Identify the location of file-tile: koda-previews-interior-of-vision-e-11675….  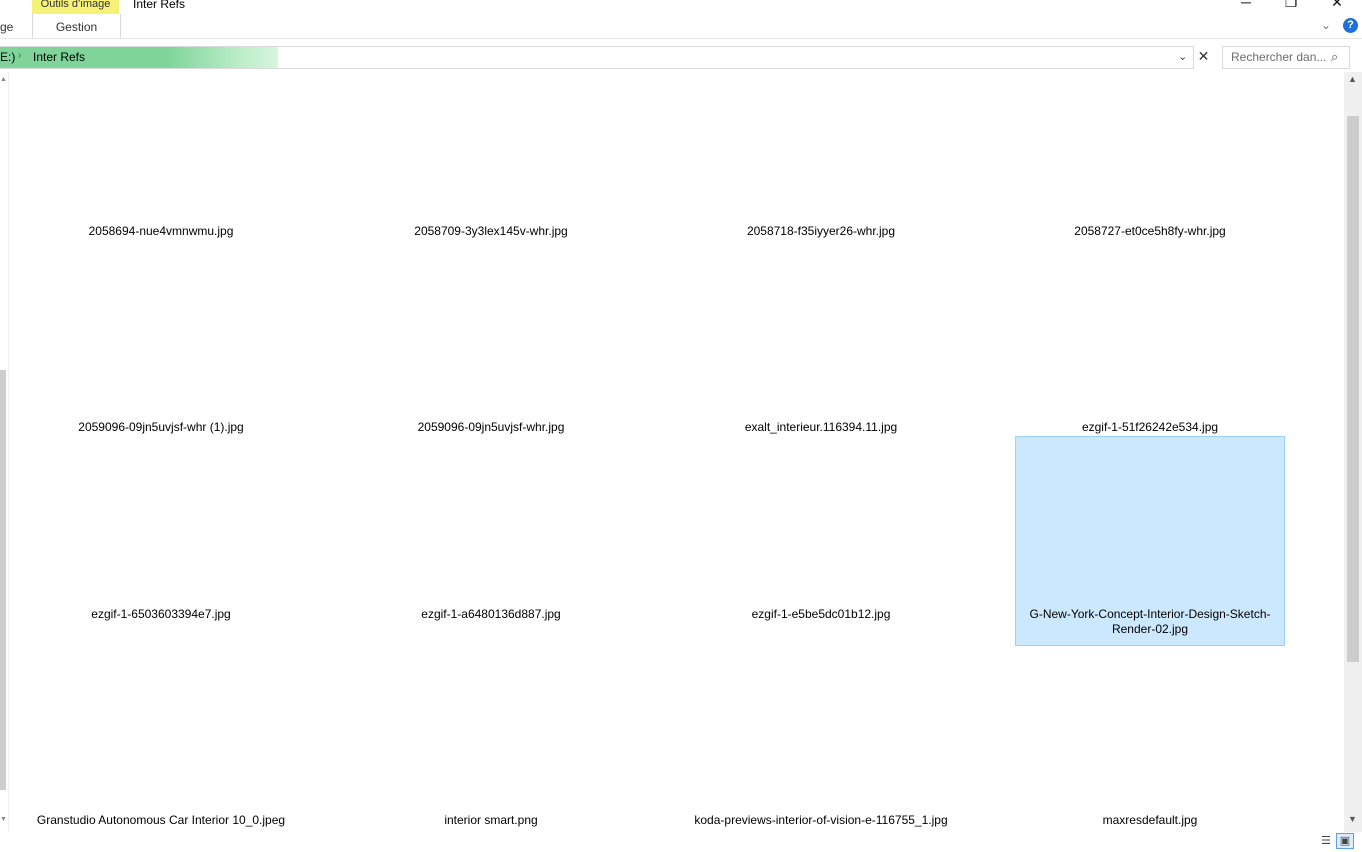
(821, 729).